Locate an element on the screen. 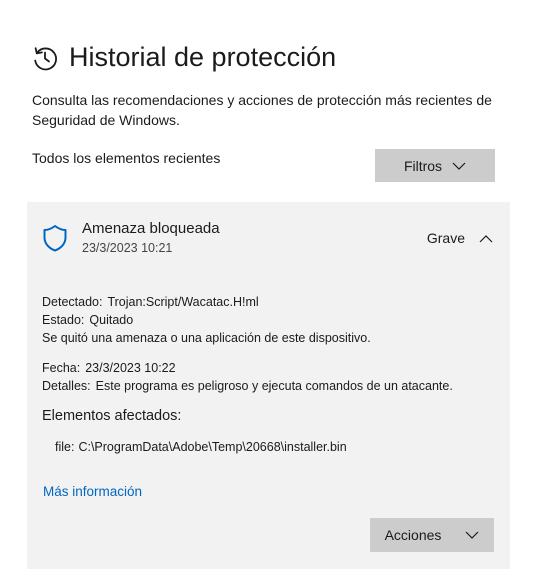 The height and width of the screenshot is (584, 540). recent-items-label: Todos los elementos recientes is located at coordinates (126, 158).